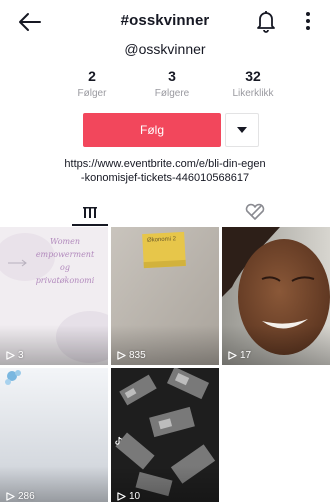 The height and width of the screenshot is (502, 330). I want to click on stat-followers: 3 Følgere, so click(172, 84).